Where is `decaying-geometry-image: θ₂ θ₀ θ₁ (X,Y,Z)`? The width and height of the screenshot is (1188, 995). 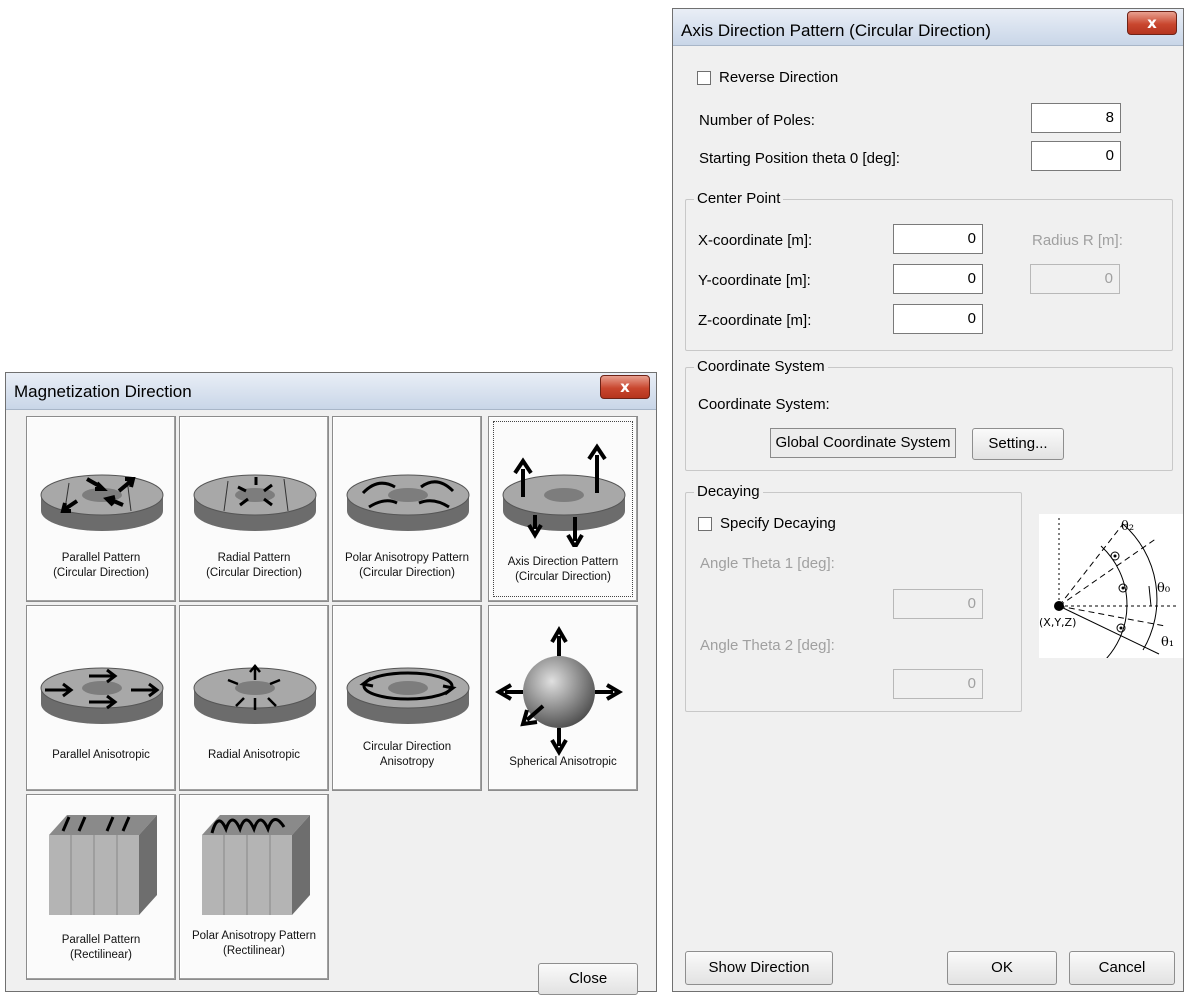
decaying-geometry-image: θ₂ θ₀ θ₁ (X,Y,Z) is located at coordinates (1109, 591).